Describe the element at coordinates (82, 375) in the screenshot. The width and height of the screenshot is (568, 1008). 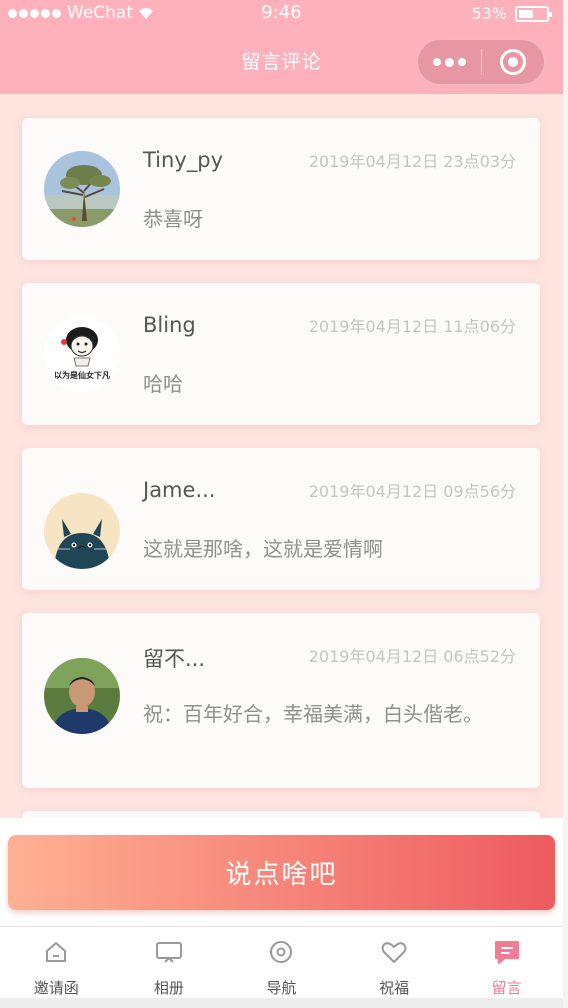
I see `avatar-caption: 以为是仙女下凡` at that location.